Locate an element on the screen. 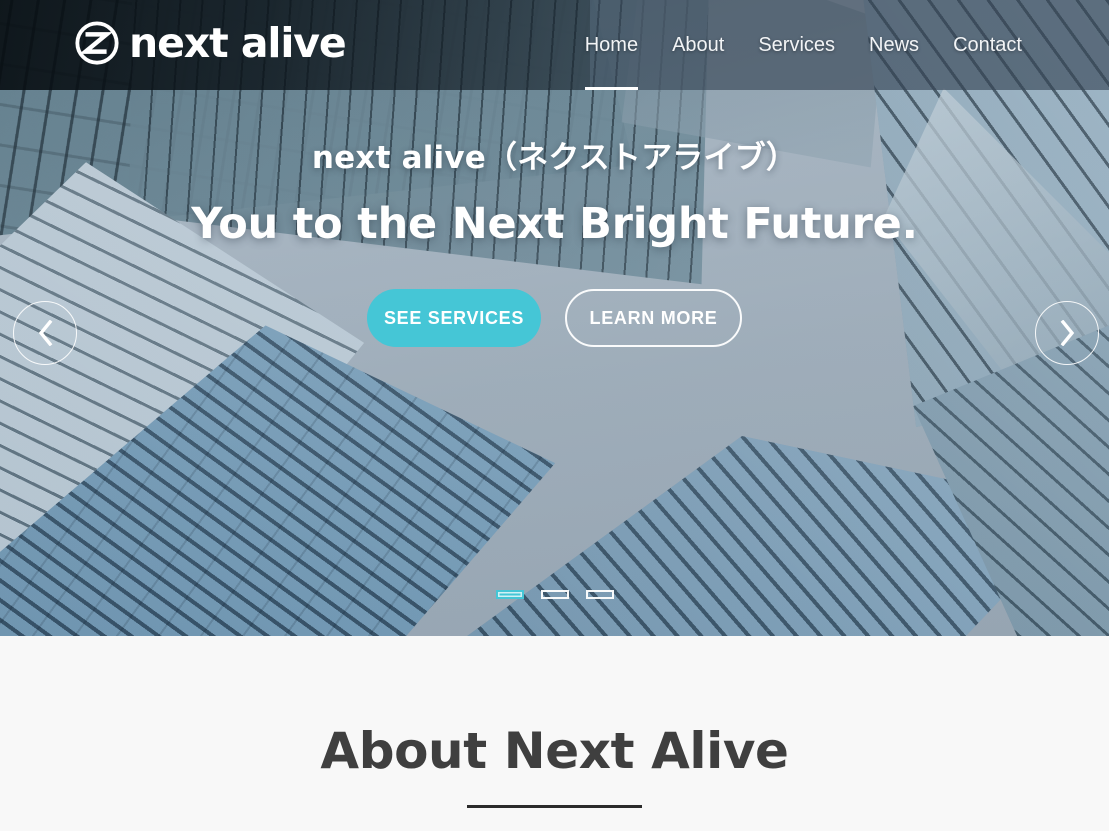 Image resolution: width=1109 pixels, height=831 pixels. site-logo: next alive is located at coordinates (210, 42).